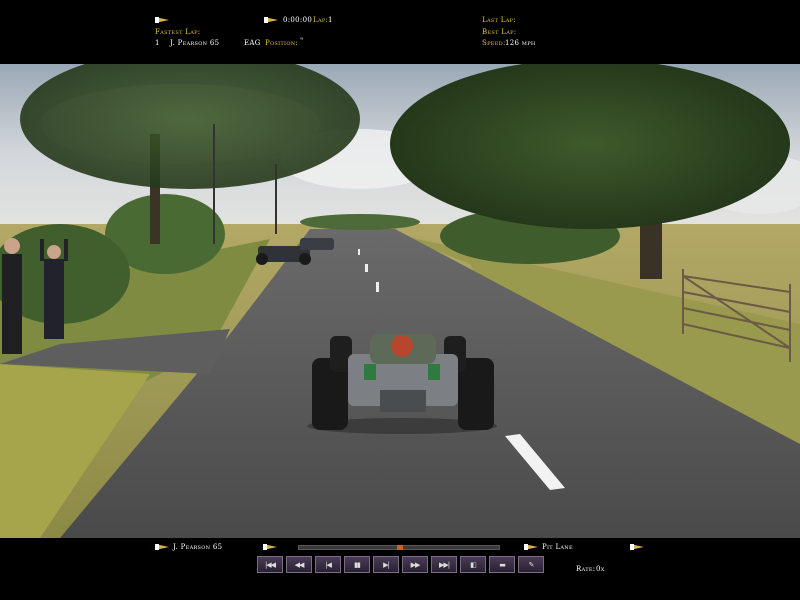 The image size is (800, 600). What do you see at coordinates (600, 569) in the screenshot?
I see `rate-value: 0x` at bounding box center [600, 569].